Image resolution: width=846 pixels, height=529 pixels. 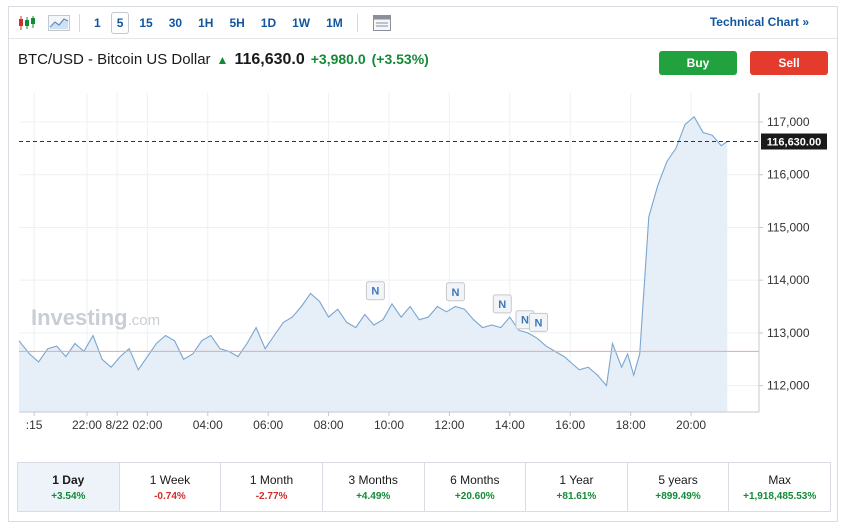 What do you see at coordinates (87, 425) in the screenshot?
I see `x-tick-label: 22:00` at bounding box center [87, 425].